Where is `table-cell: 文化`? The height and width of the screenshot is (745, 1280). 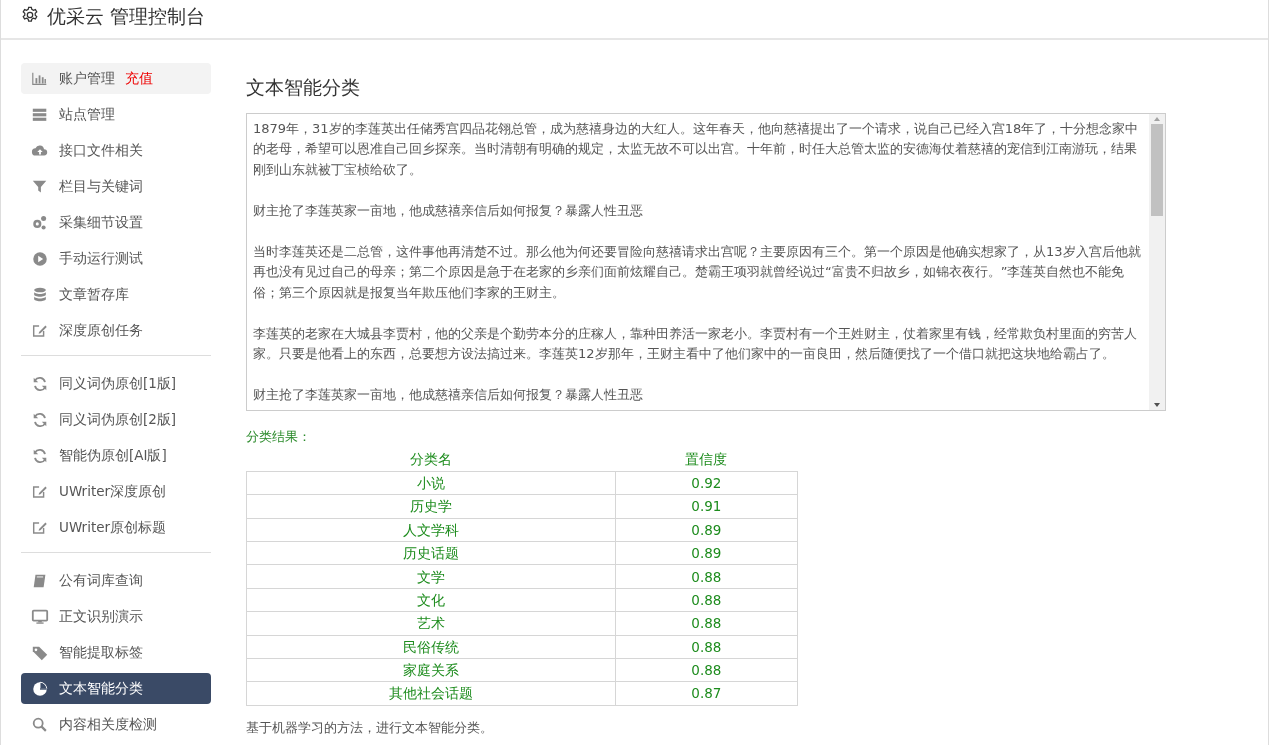 table-cell: 文化 is located at coordinates (431, 600).